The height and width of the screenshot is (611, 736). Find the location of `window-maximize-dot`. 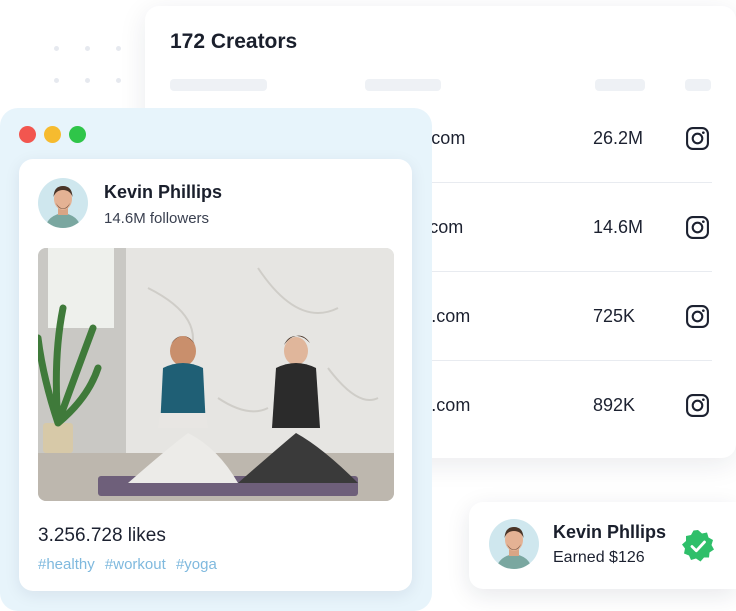

window-maximize-dot is located at coordinates (77, 134).